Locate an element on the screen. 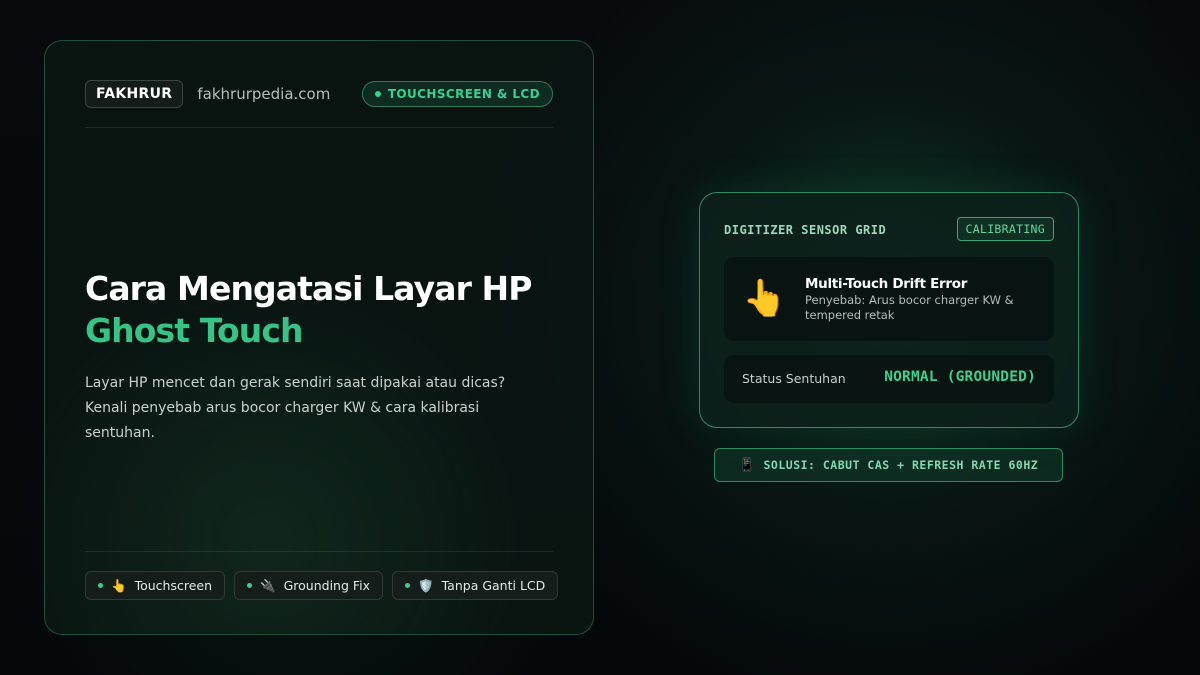 Image resolution: width=1200 pixels, height=675 pixels. status-row: Status Sentuhan NORMAL (GROUNDED) is located at coordinates (889, 379).